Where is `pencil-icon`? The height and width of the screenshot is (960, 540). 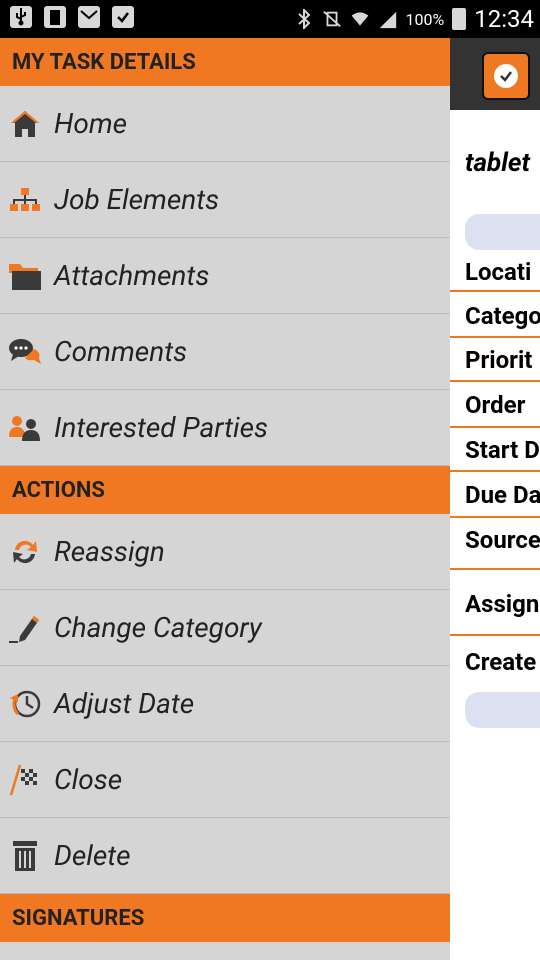 pencil-icon is located at coordinates (25, 628).